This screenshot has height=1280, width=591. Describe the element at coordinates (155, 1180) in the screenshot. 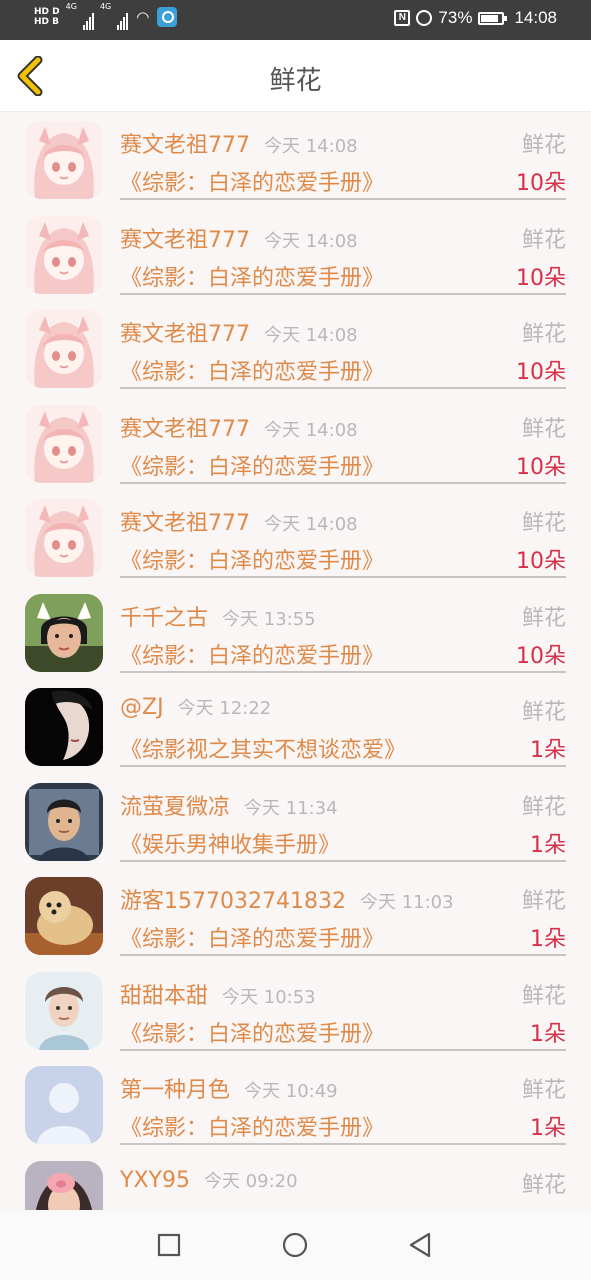

I see `user-name: YXY95` at that location.